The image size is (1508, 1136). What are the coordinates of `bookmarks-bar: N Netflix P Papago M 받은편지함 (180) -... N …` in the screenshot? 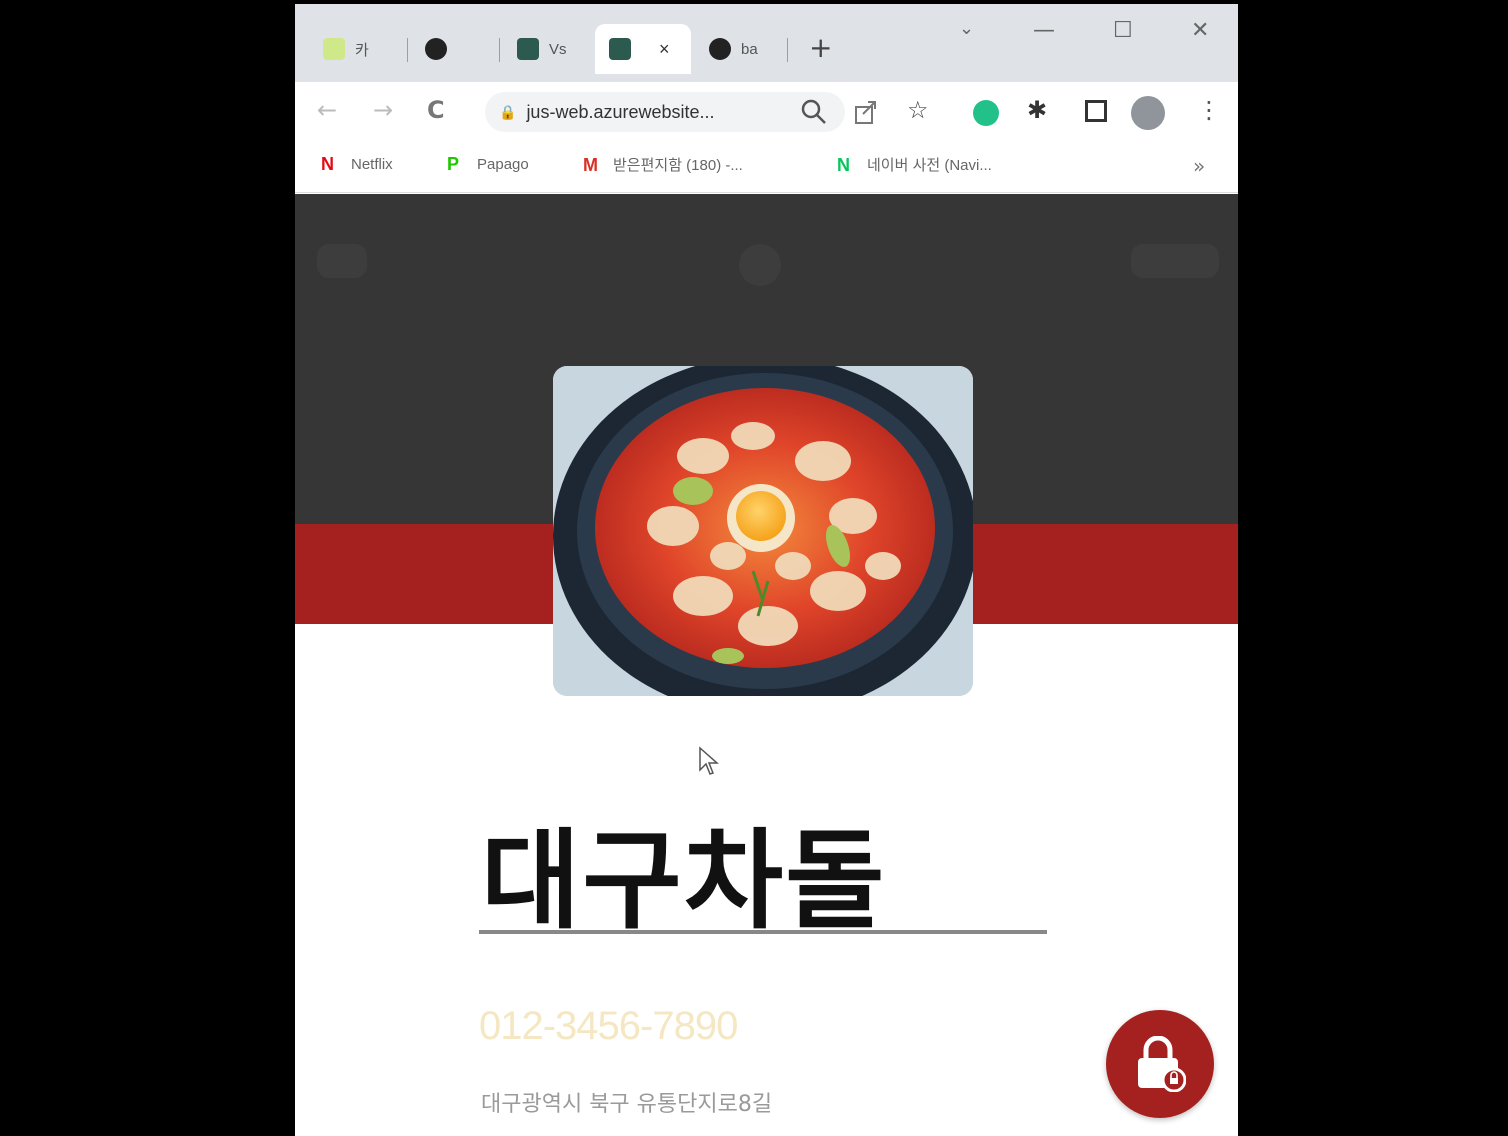 It's located at (766, 167).